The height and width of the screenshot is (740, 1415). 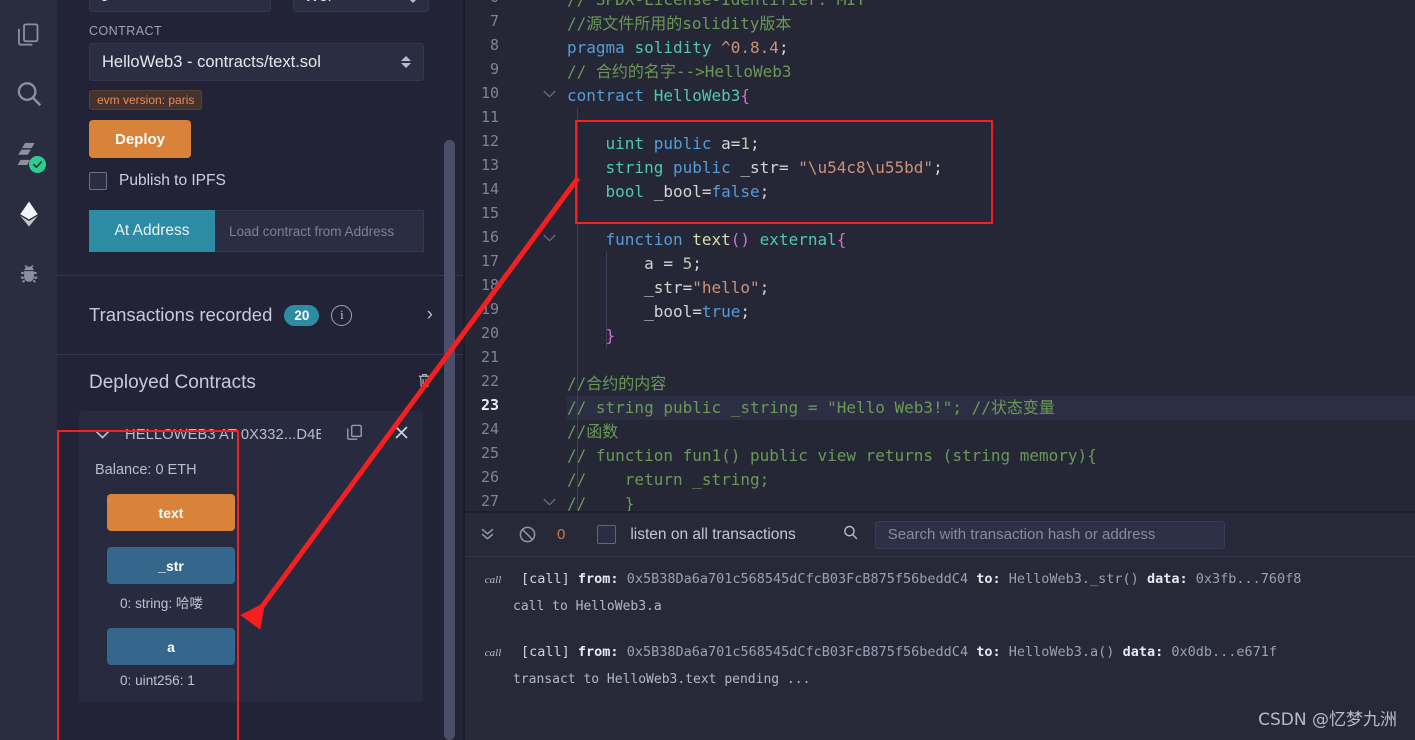 I want to click on instance-balance: Balance: 0 ETH, so click(x=146, y=470).